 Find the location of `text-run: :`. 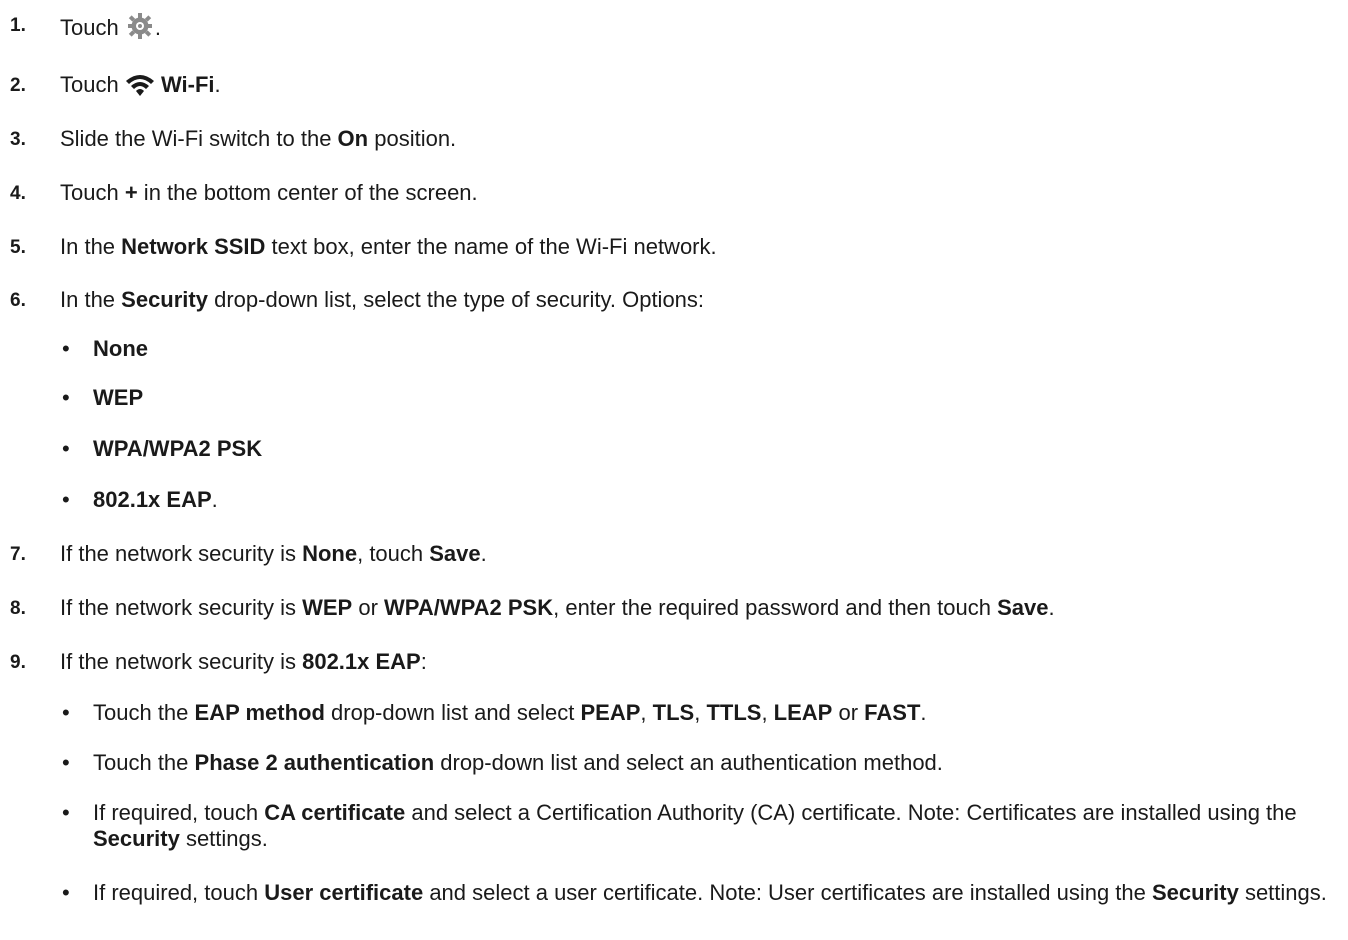

text-run: : is located at coordinates (423, 661).